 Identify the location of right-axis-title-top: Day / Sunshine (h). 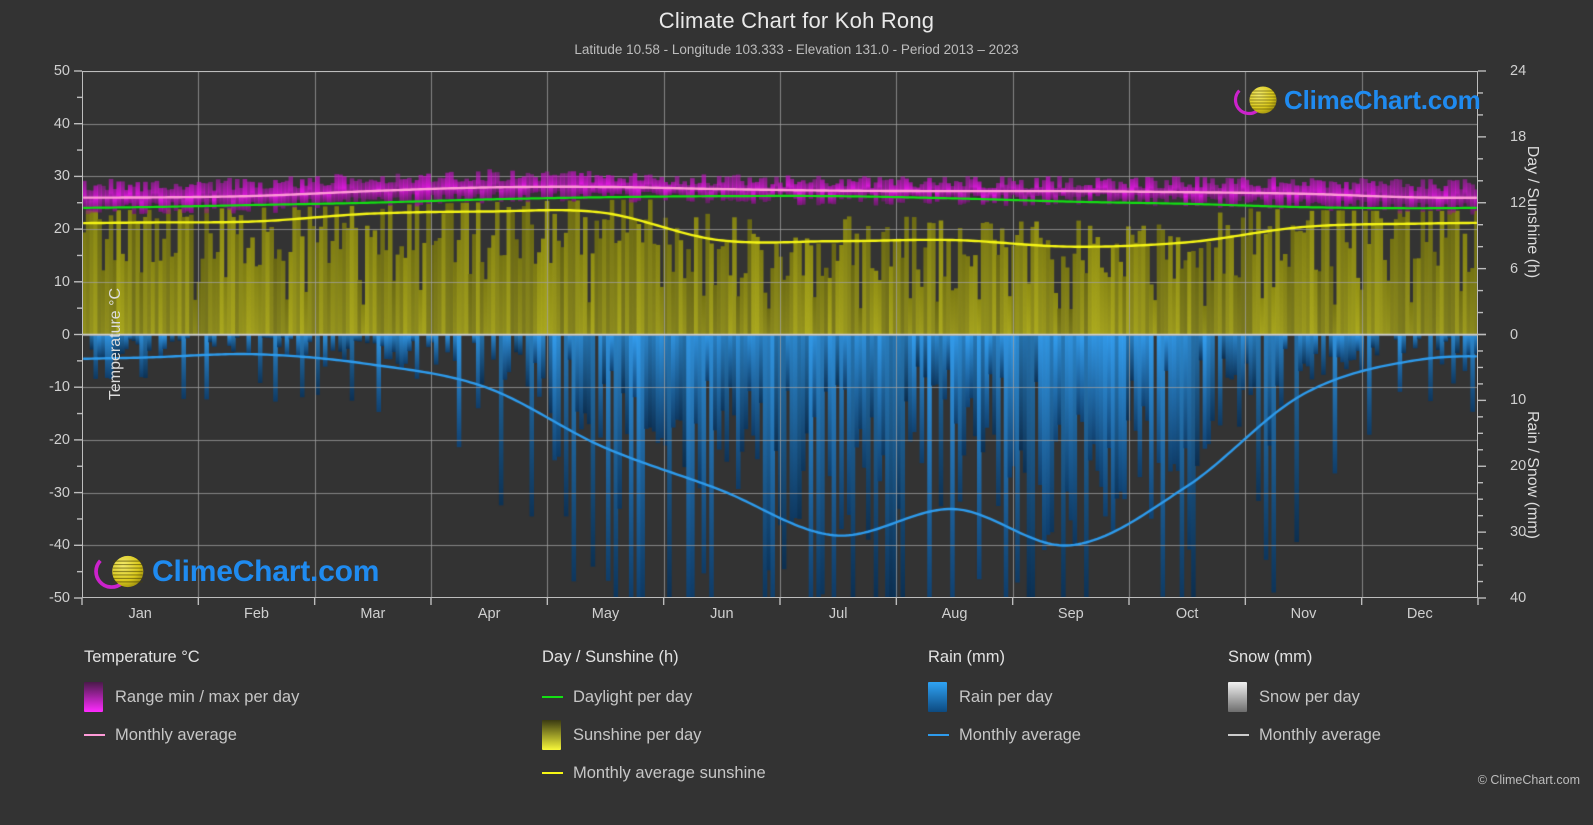
(1532, 211).